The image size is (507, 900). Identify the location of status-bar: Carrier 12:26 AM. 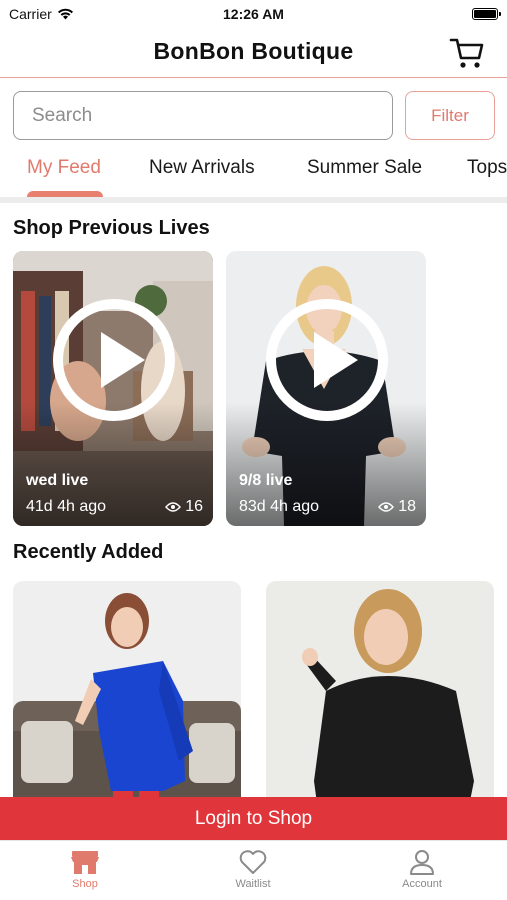
(253, 14).